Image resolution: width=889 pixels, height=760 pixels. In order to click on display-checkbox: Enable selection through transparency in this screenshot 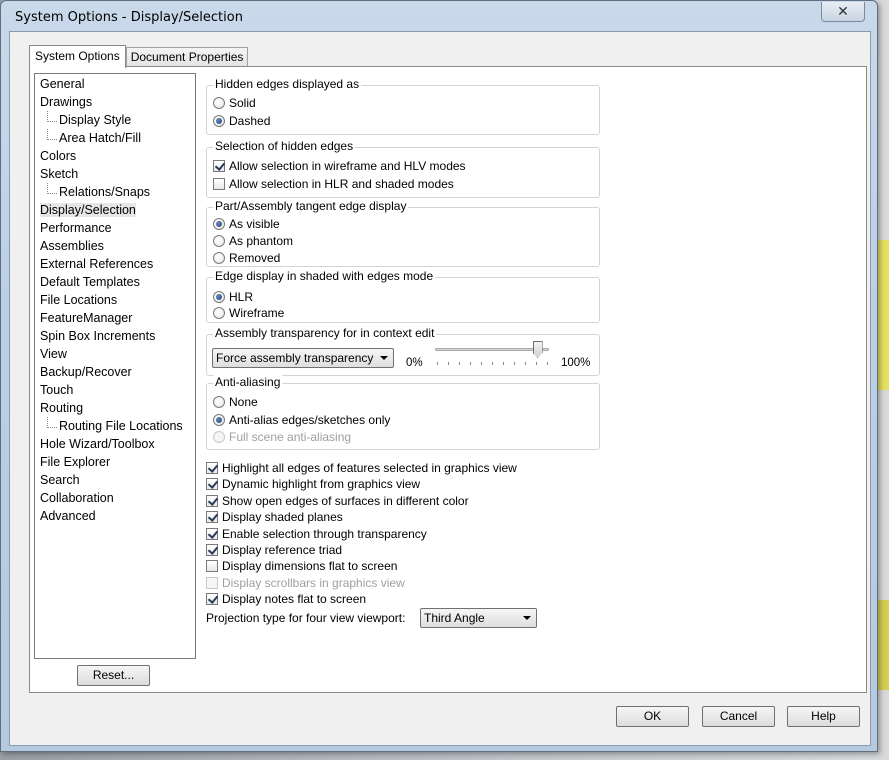, I will do `click(316, 534)`.